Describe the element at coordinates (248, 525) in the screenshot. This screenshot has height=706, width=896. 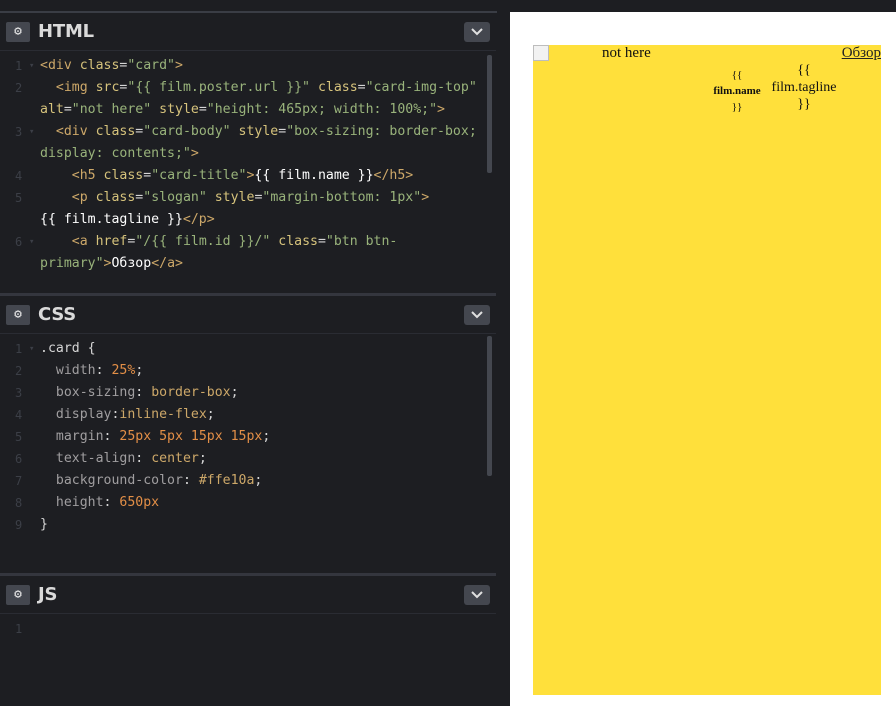
I see `code-line: 9 }` at that location.